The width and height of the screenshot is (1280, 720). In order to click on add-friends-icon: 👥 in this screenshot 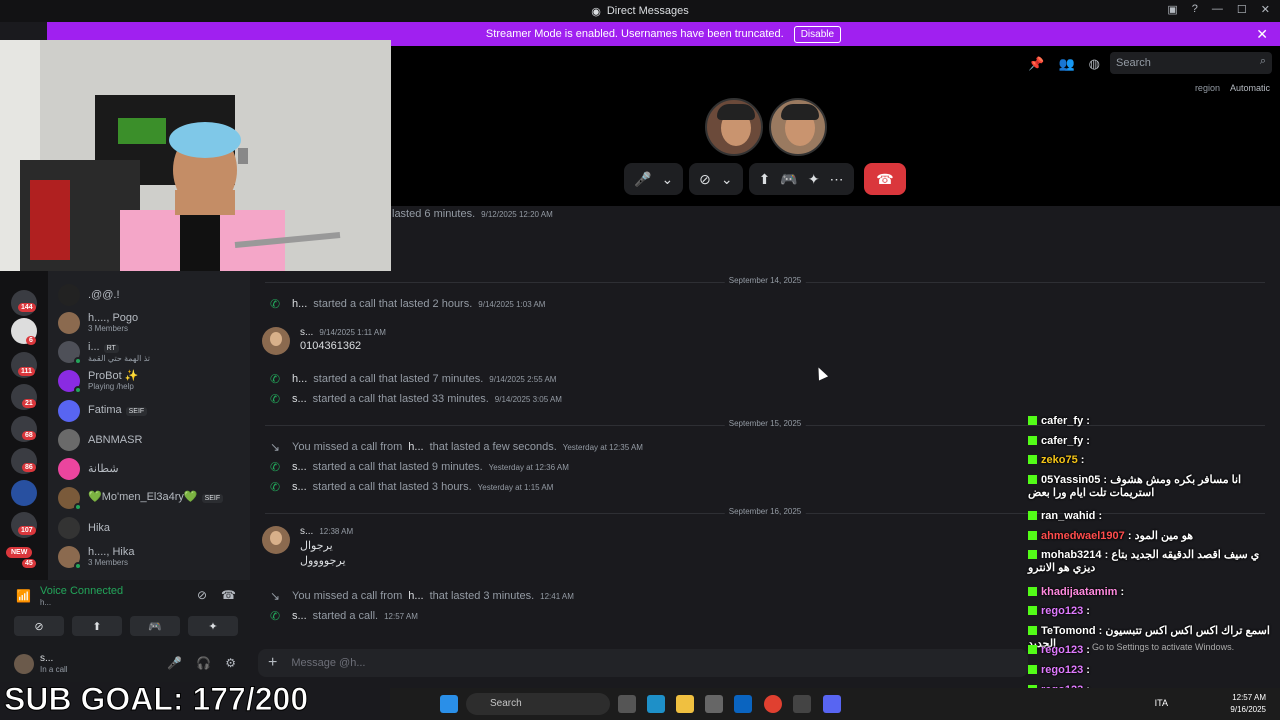, I will do `click(1066, 64)`.